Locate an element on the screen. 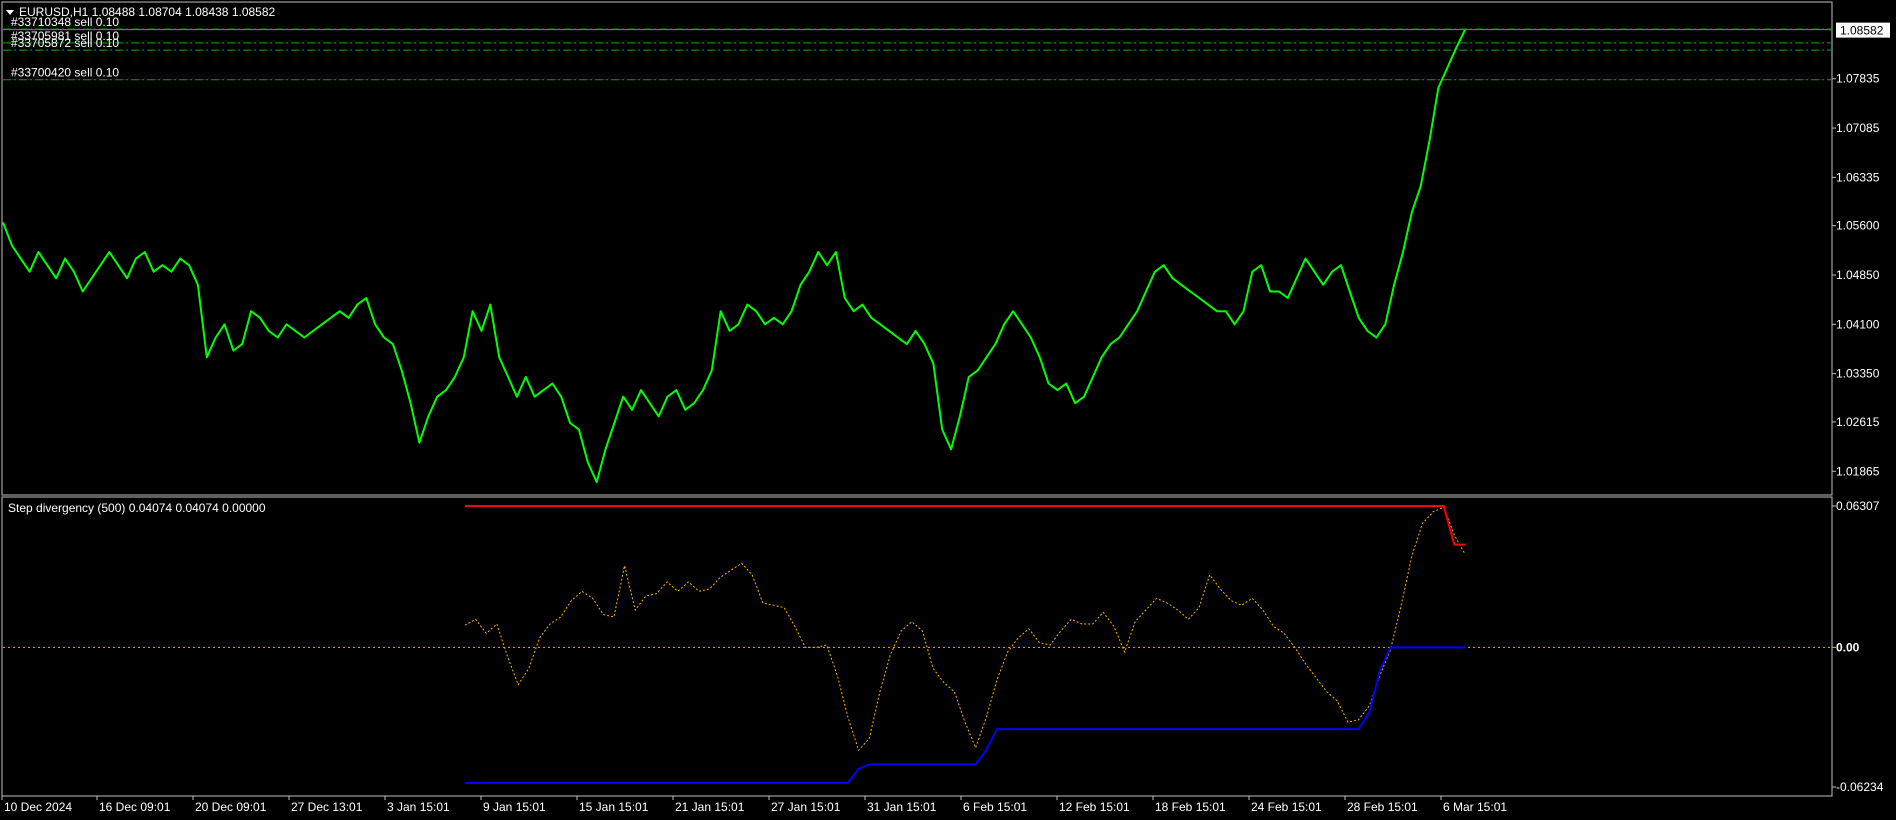 This screenshot has height=820, width=1896. x-tick-label: 27 Jan 15:01 is located at coordinates (806, 807).